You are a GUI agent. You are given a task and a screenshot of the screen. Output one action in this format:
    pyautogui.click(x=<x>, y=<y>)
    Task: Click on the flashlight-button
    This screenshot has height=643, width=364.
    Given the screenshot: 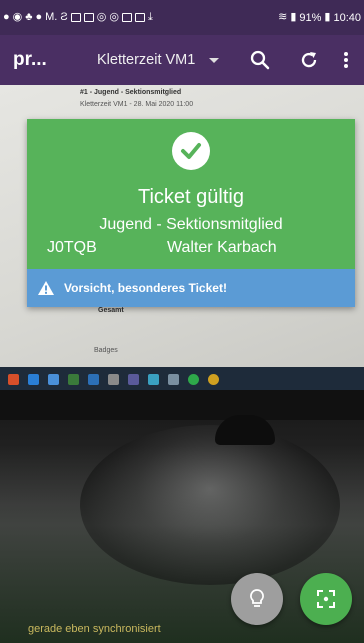 What is the action you would take?
    pyautogui.click(x=257, y=599)
    